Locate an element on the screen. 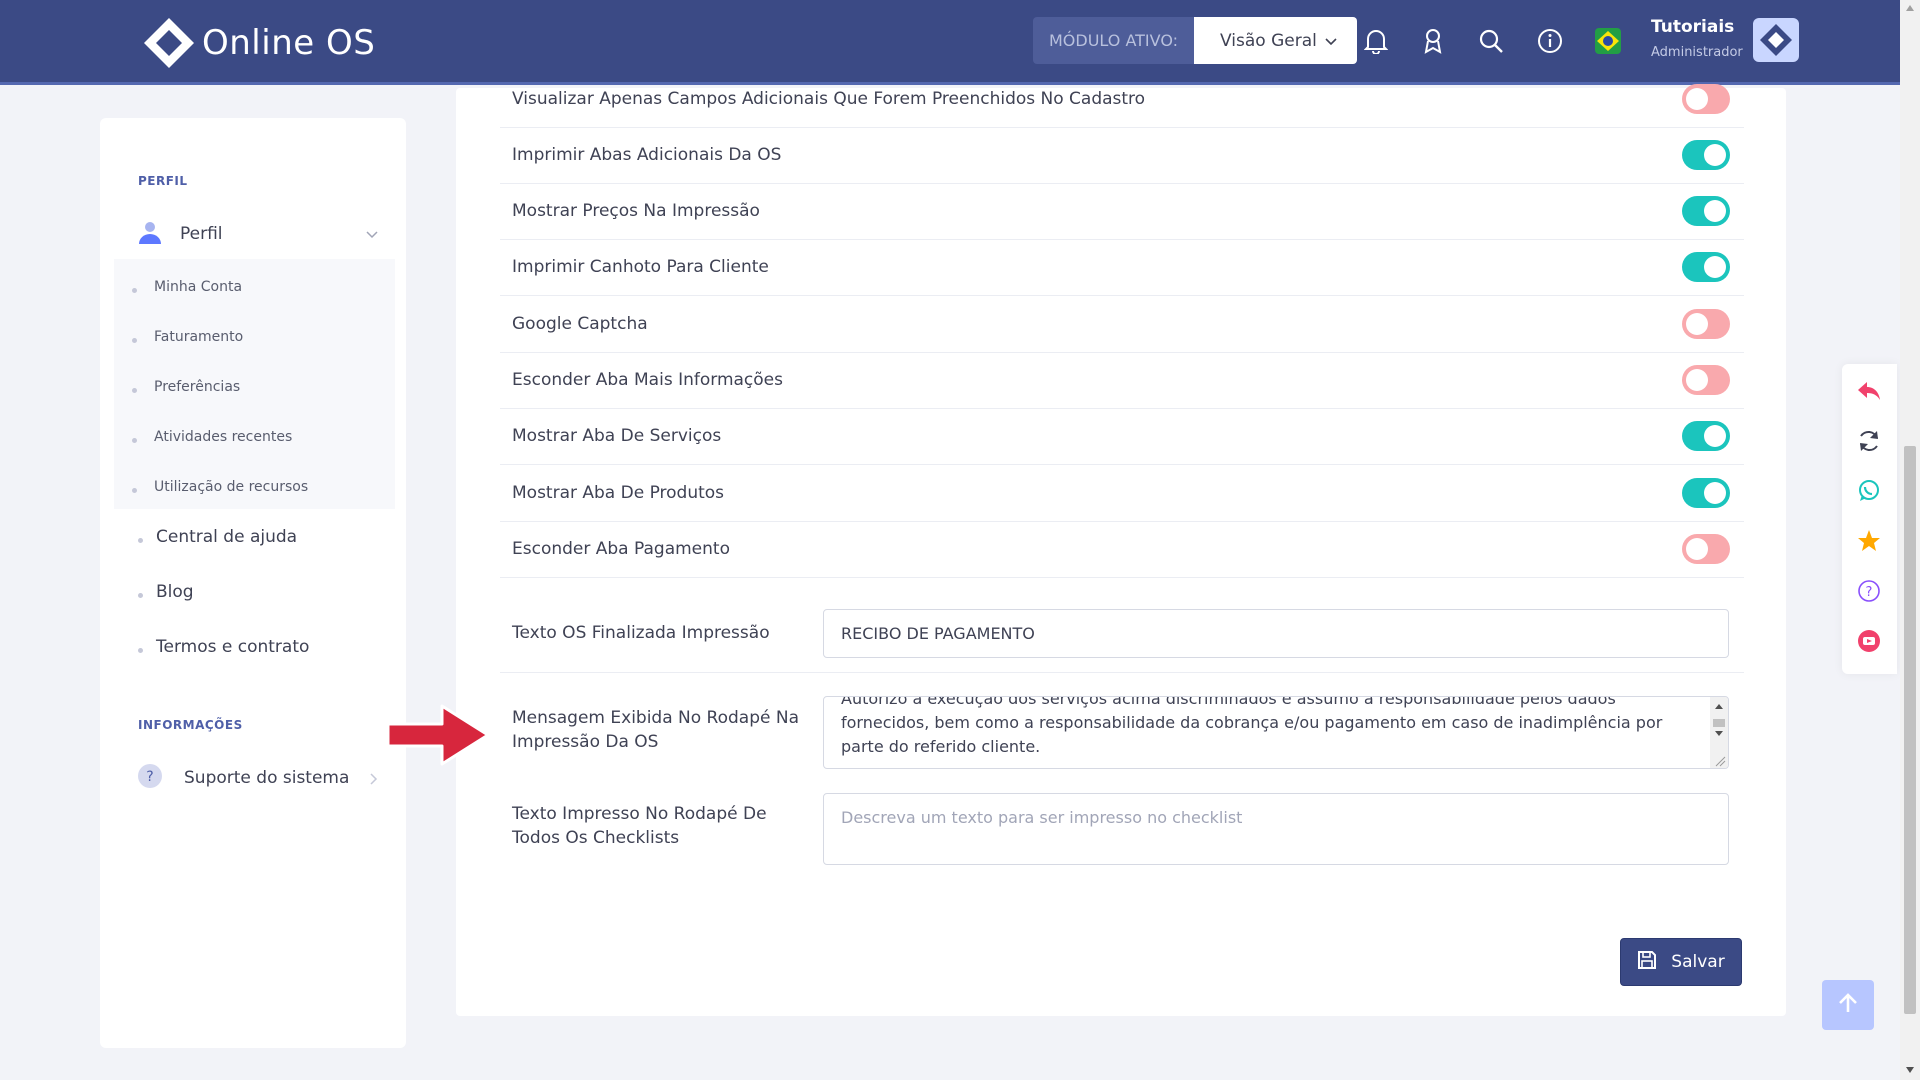 The width and height of the screenshot is (1920, 1080). arrow-up-icon is located at coordinates (1848, 1005).